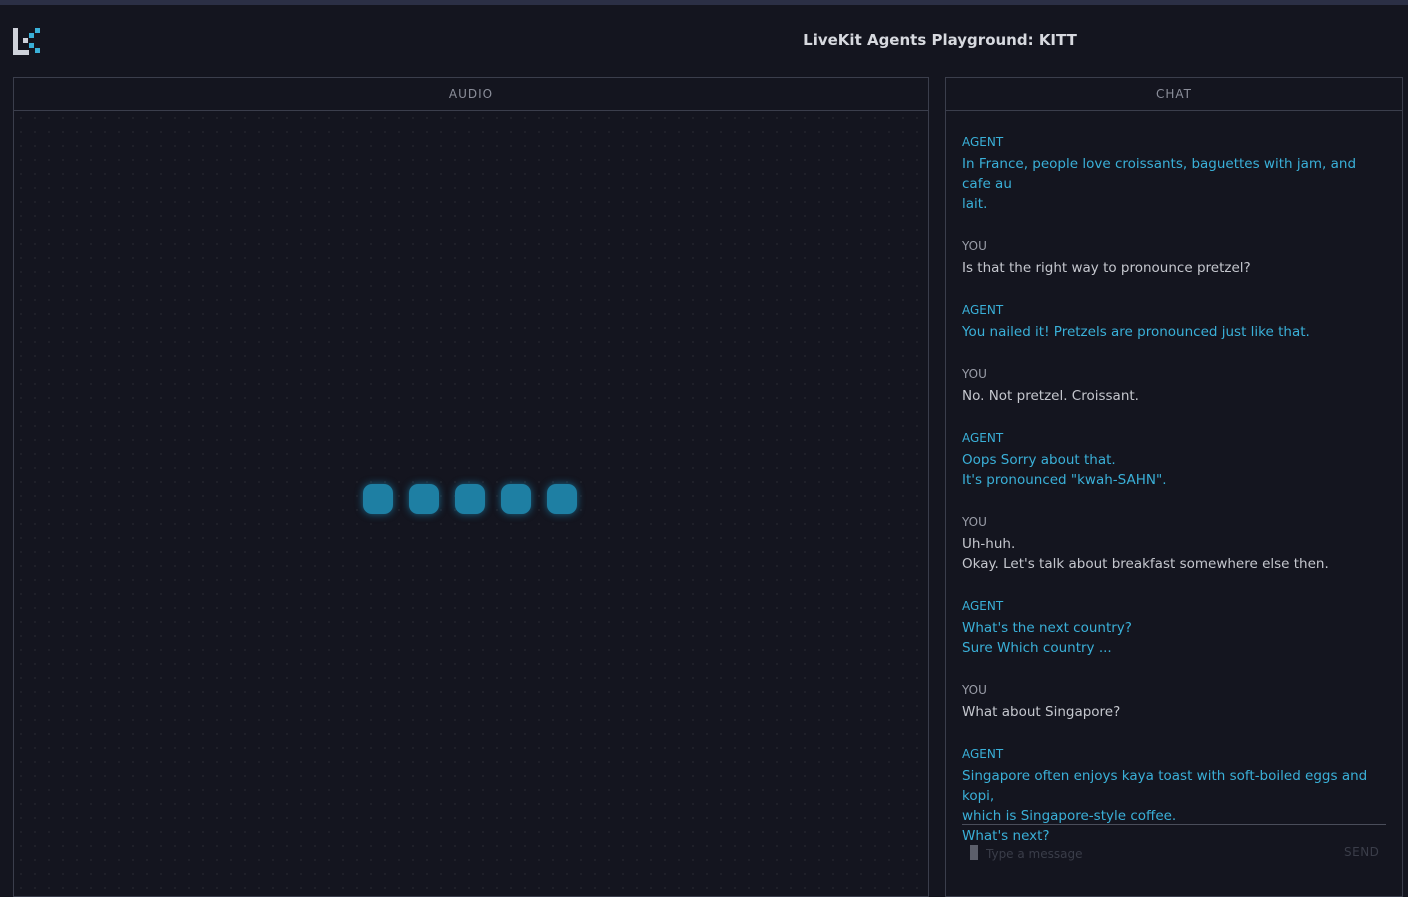 Image resolution: width=1408 pixels, height=897 pixels. Describe the element at coordinates (975, 204) in the screenshot. I see `chat-message-text: lait.` at that location.